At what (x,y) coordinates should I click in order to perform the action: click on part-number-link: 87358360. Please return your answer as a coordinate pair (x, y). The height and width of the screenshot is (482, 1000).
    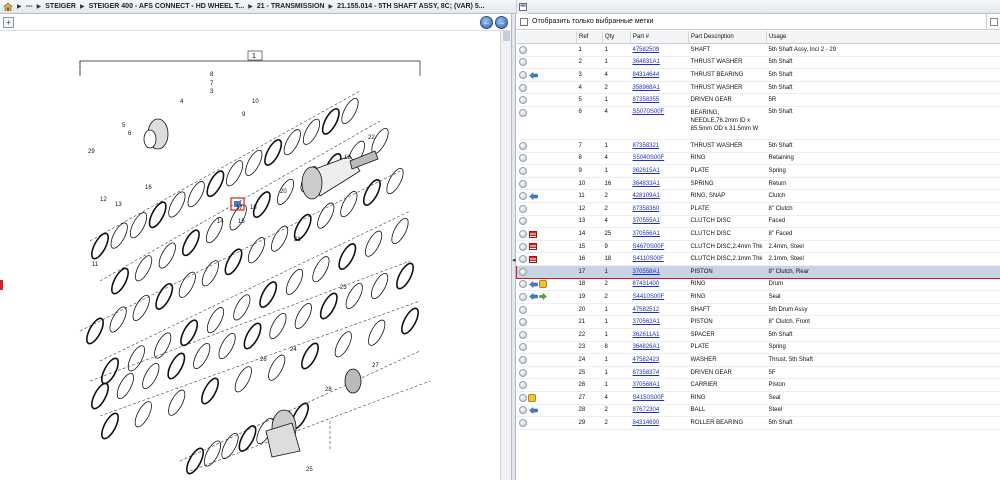
    Looking at the image, I should click on (646, 209).